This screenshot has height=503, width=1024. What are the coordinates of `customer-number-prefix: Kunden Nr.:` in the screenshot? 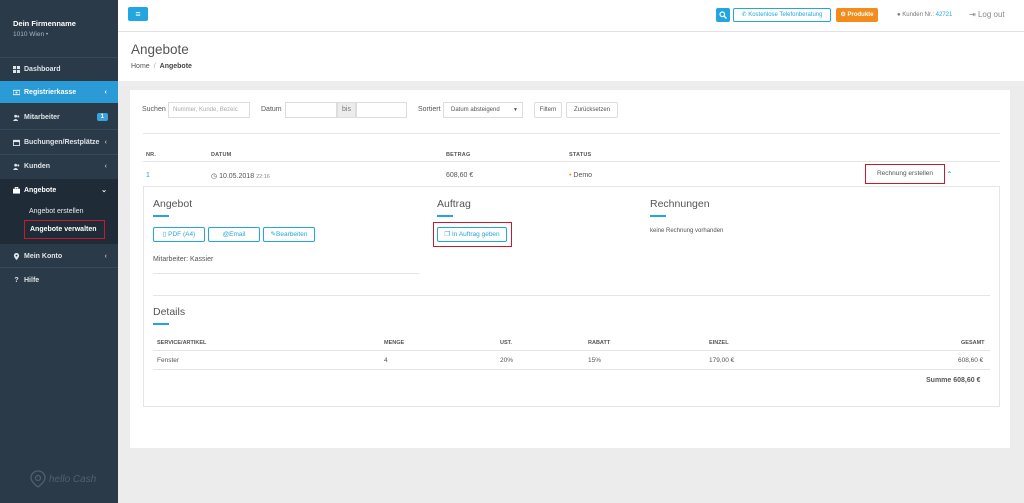 It's located at (918, 15).